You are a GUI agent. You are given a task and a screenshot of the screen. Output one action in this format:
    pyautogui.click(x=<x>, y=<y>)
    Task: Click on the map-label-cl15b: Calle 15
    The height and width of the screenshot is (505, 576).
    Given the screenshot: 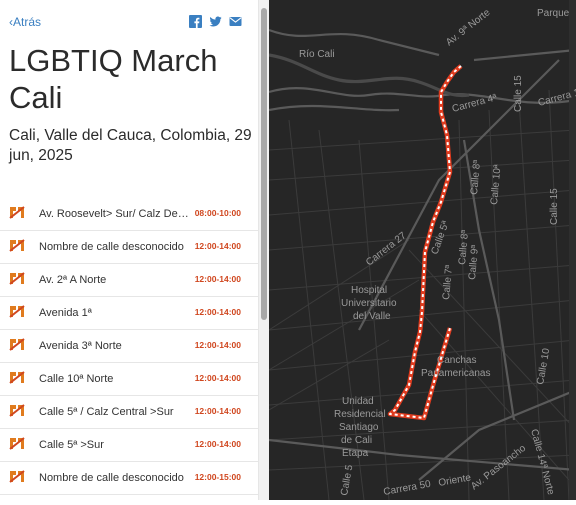 What is the action you would take?
    pyautogui.click(x=554, y=206)
    